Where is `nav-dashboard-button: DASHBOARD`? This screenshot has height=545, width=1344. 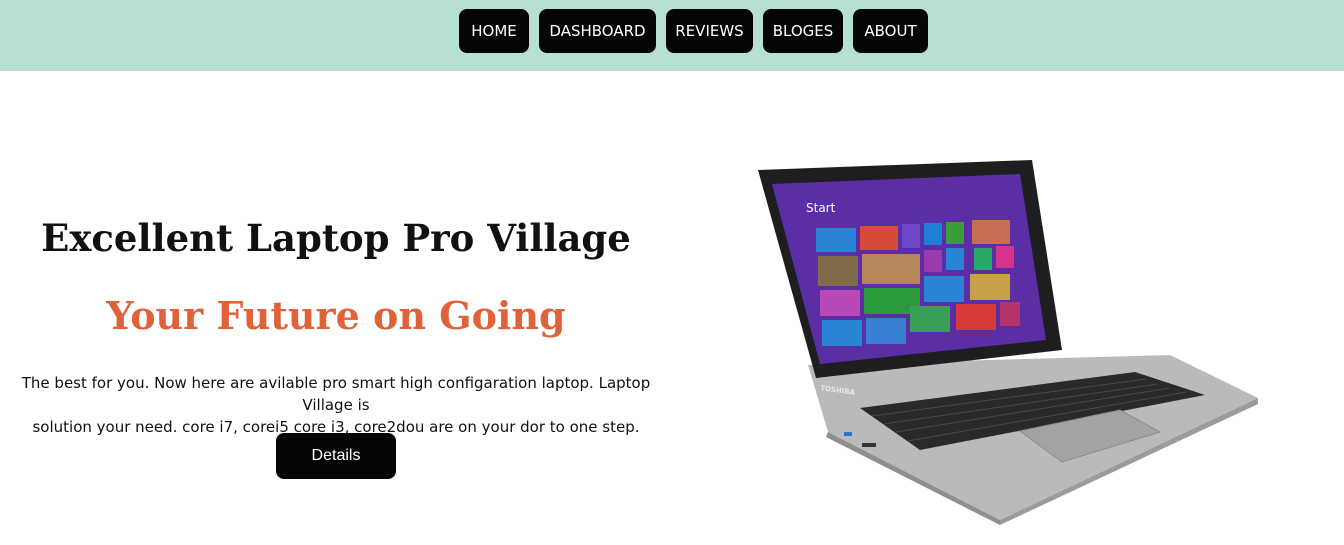
nav-dashboard-button: DASHBOARD is located at coordinates (597, 31).